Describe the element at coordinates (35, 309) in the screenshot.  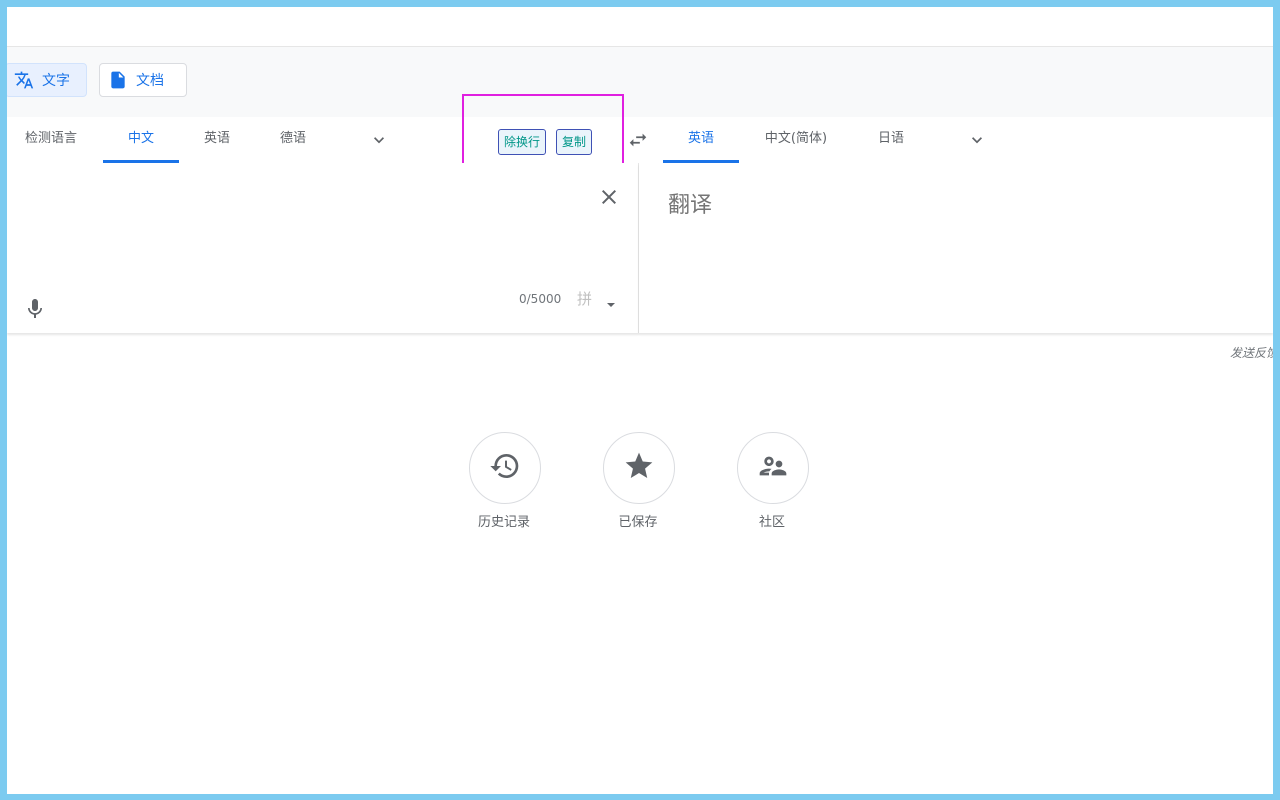
I see `microphone-icon` at that location.